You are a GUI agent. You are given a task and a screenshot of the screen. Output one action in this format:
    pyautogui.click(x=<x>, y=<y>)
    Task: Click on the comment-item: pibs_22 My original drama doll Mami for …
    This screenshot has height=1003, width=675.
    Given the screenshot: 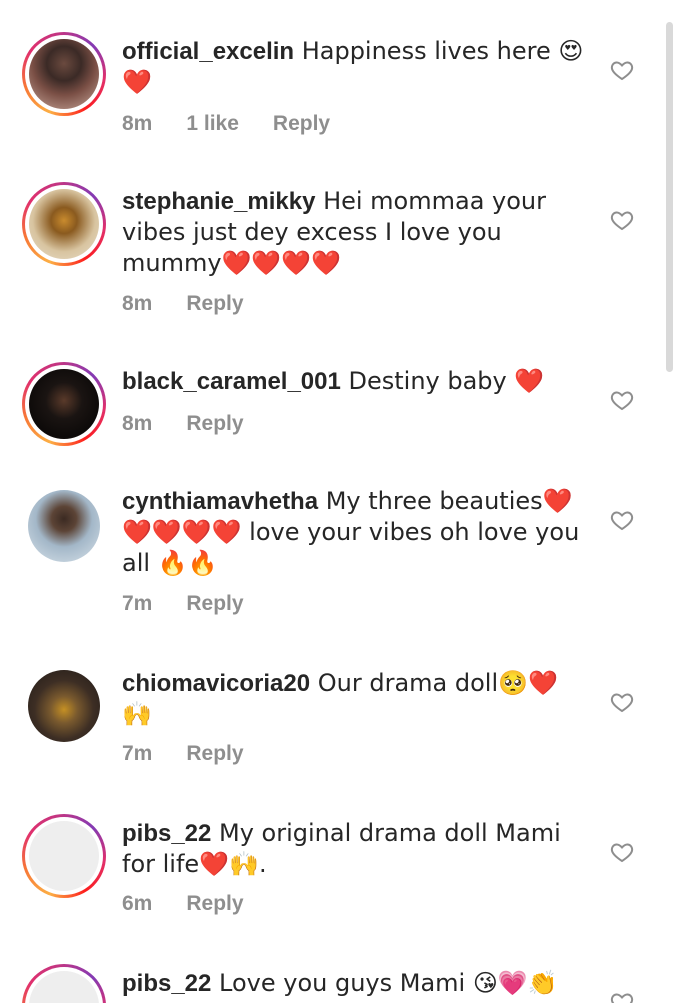 What is the action you would take?
    pyautogui.click(x=330, y=875)
    